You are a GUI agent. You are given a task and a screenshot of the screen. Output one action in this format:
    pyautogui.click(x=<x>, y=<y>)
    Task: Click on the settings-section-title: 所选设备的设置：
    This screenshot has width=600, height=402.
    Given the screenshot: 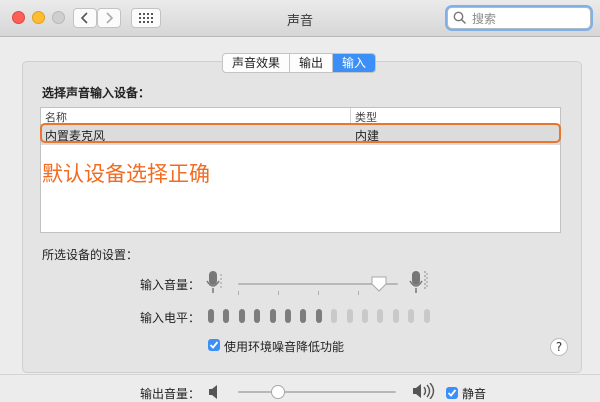 What is the action you would take?
    pyautogui.click(x=90, y=255)
    